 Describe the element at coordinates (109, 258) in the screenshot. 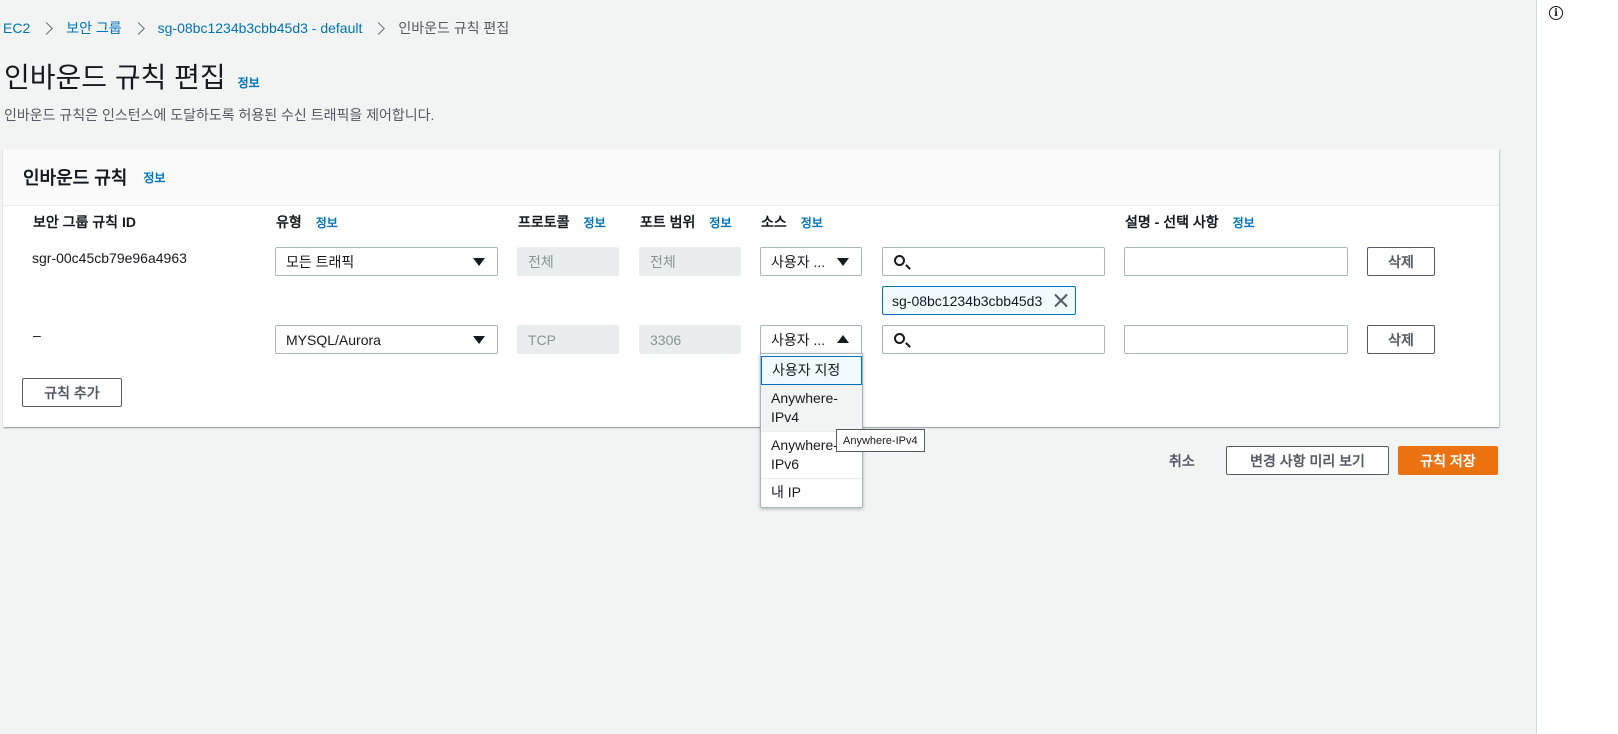

I see `rule-id: sgr-00c45cb79e96a4963` at that location.